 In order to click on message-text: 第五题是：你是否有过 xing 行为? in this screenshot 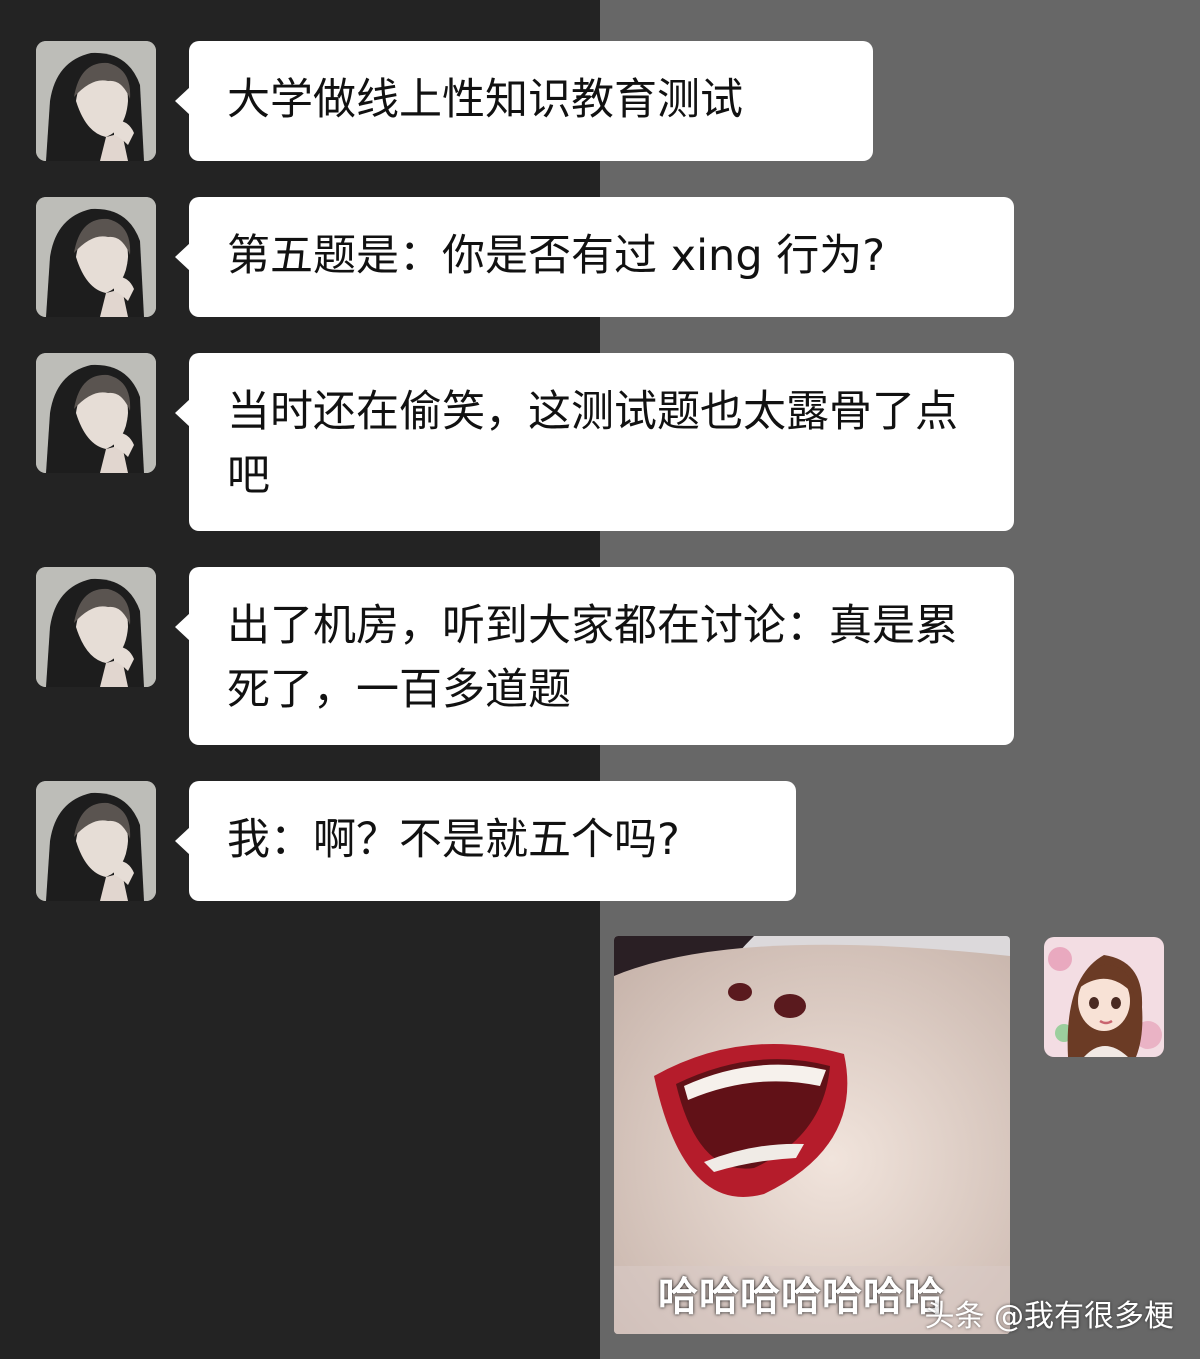, I will do `click(556, 256)`.